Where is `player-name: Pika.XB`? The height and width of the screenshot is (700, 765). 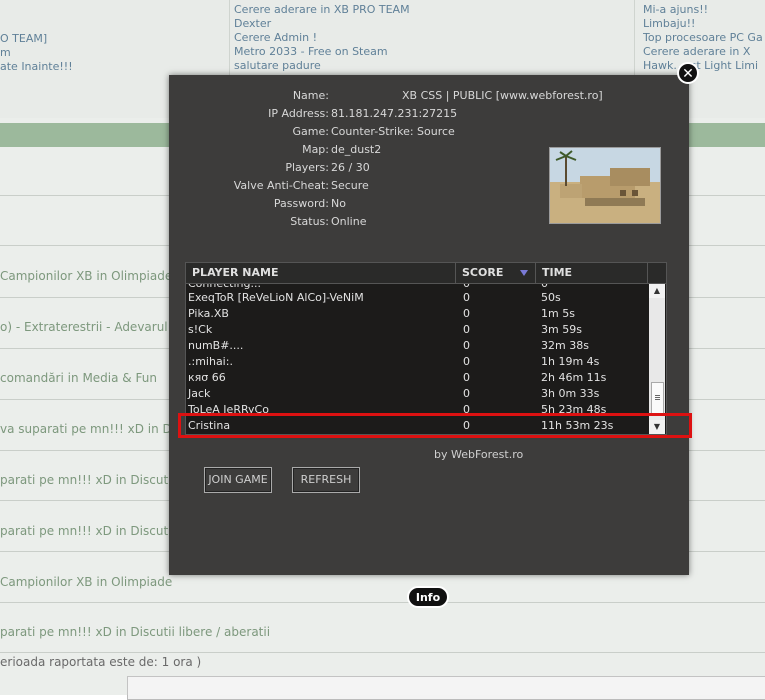 player-name: Pika.XB is located at coordinates (208, 313).